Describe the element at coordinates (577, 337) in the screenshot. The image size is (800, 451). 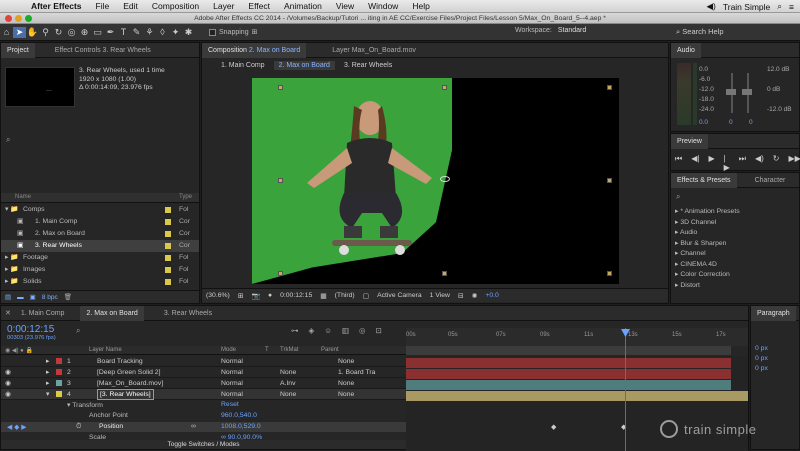
I see `time-ruler: 00s 05s 07s 09s 11s 13s 15s 17s` at that location.